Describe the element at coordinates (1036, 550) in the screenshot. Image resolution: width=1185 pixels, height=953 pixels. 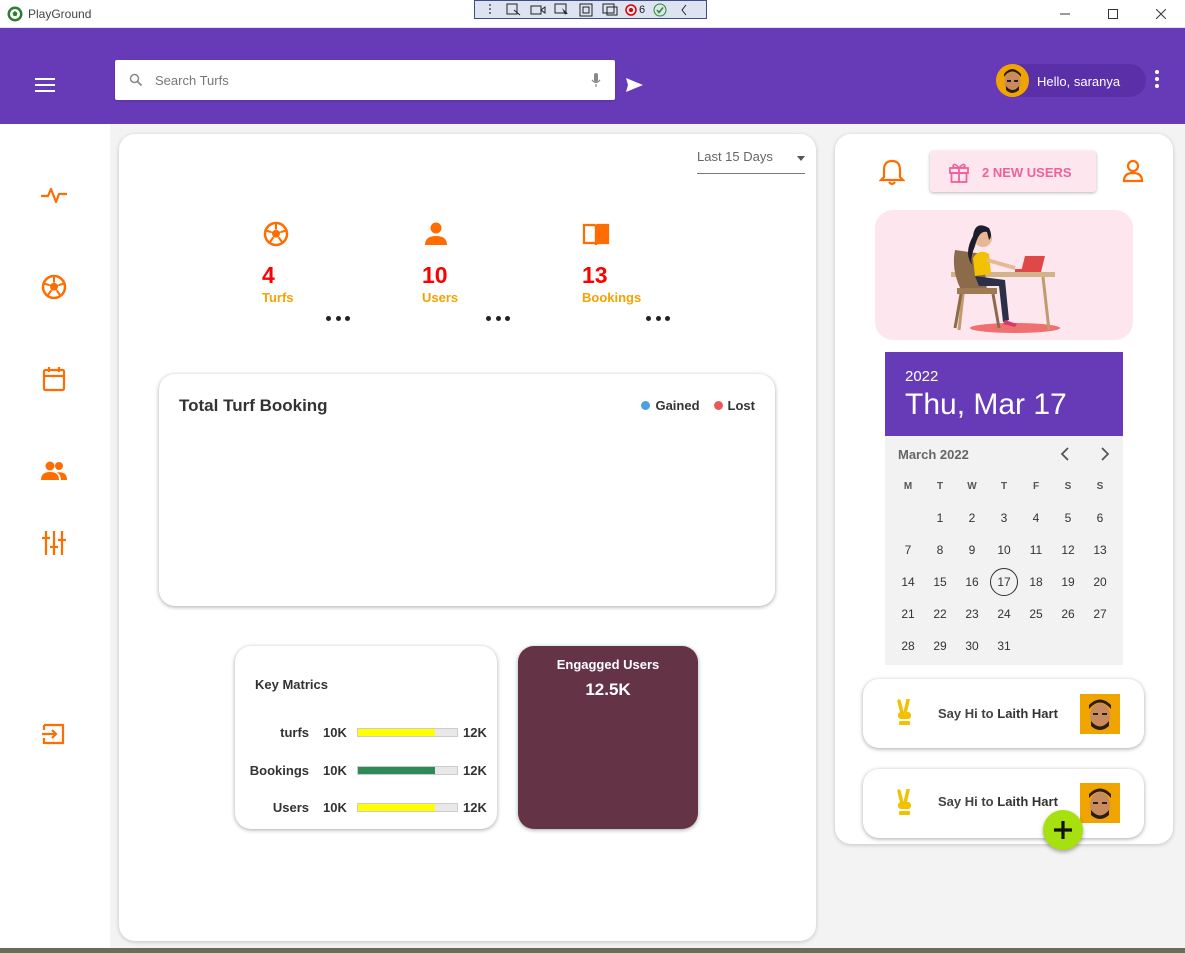
I see `calendar-day: 11` at that location.